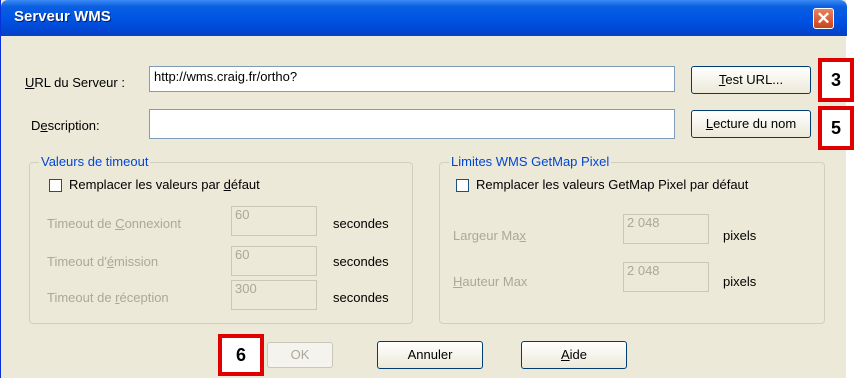 The image size is (854, 378). What do you see at coordinates (300, 355) in the screenshot?
I see `ok-button: OK` at bounding box center [300, 355].